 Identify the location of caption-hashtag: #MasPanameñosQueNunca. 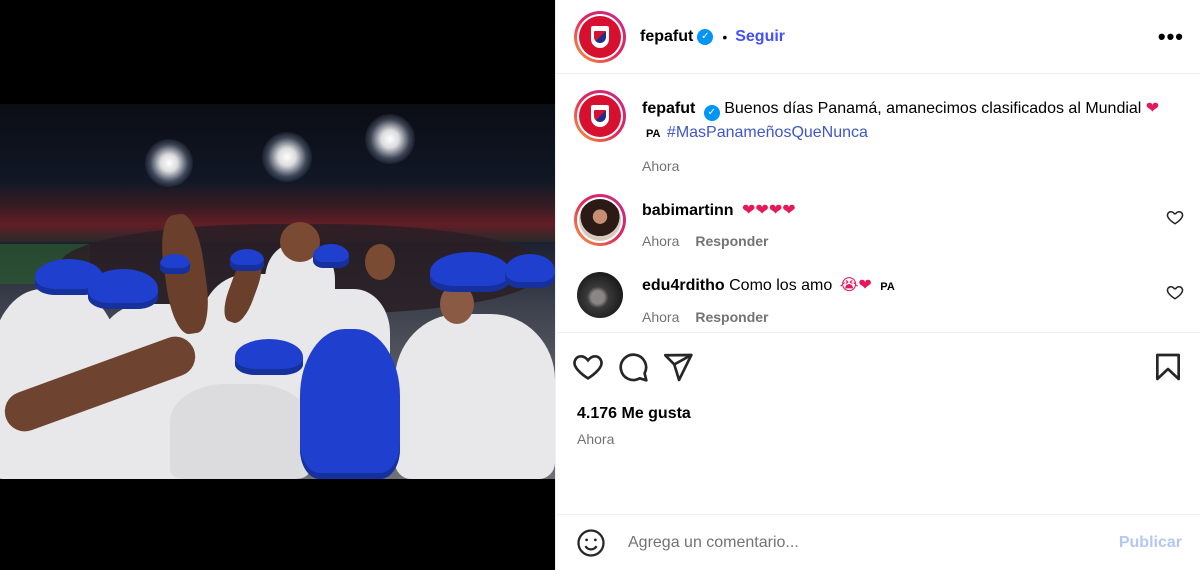
(767, 132).